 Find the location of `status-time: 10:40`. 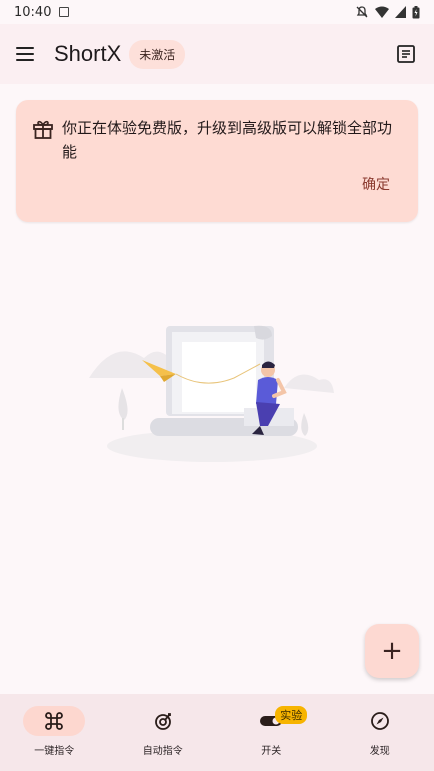

status-time: 10:40 is located at coordinates (33, 12).